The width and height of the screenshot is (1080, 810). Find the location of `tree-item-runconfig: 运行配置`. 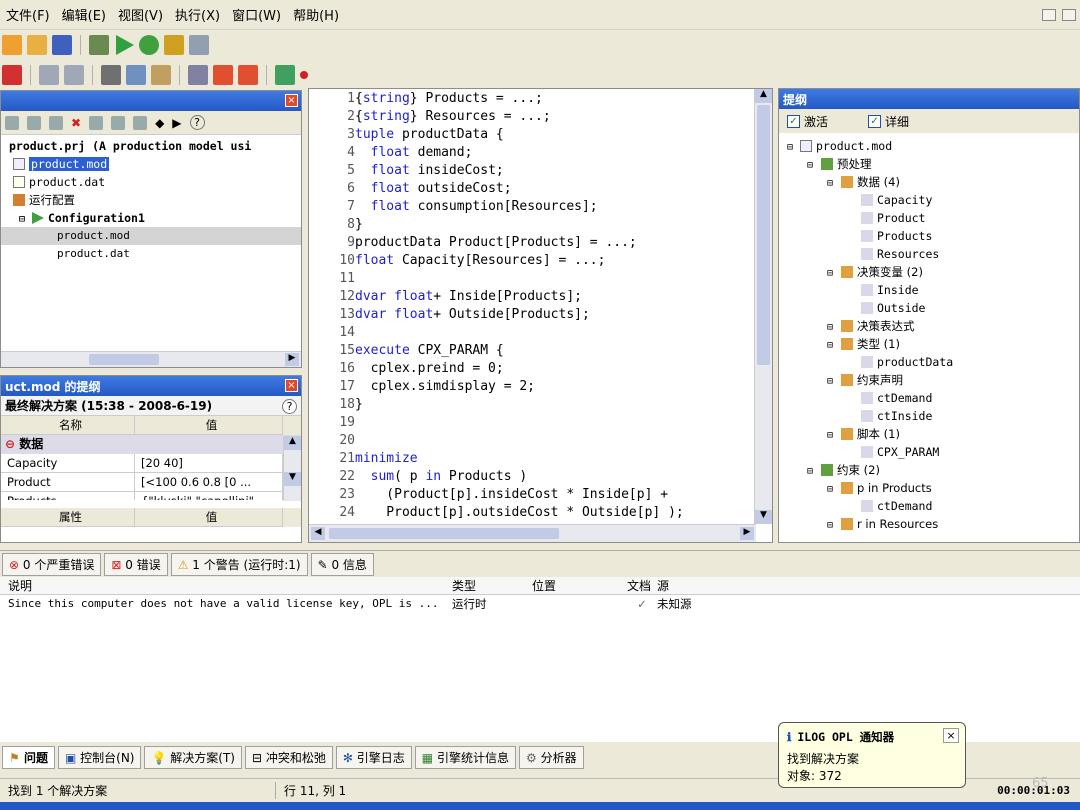

tree-item-runconfig: 运行配置 is located at coordinates (151, 200).